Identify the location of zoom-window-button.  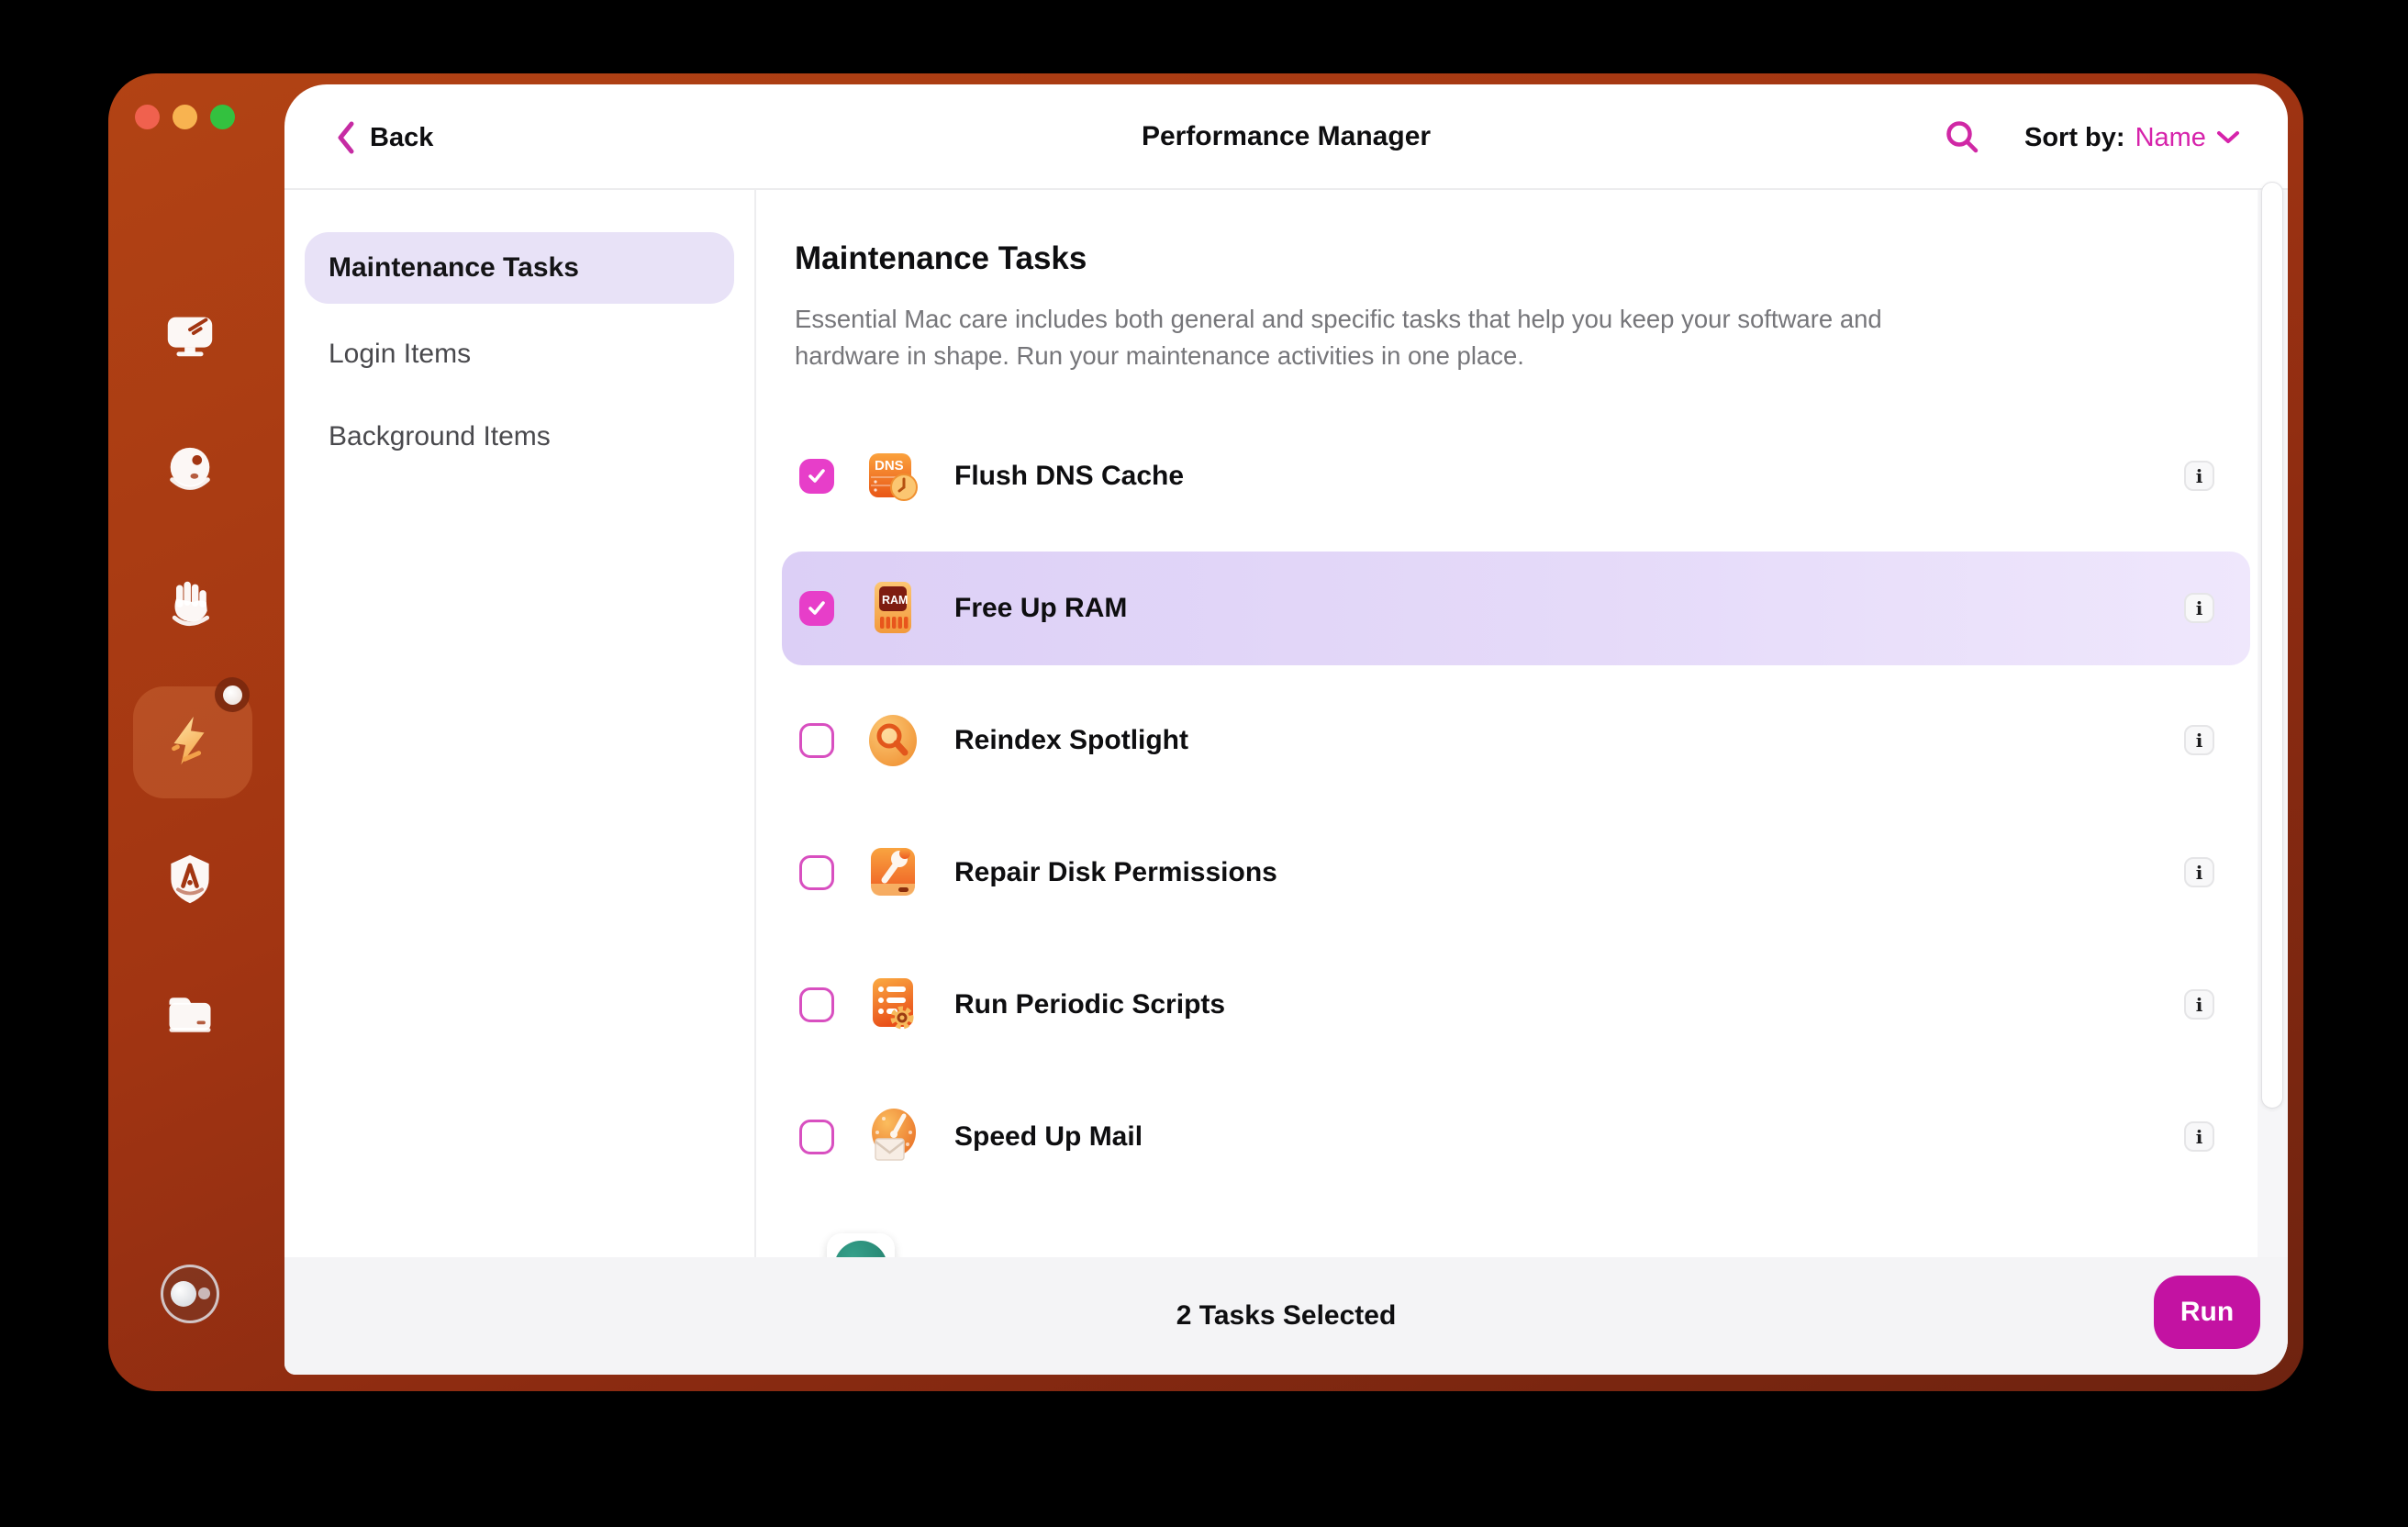
(223, 117).